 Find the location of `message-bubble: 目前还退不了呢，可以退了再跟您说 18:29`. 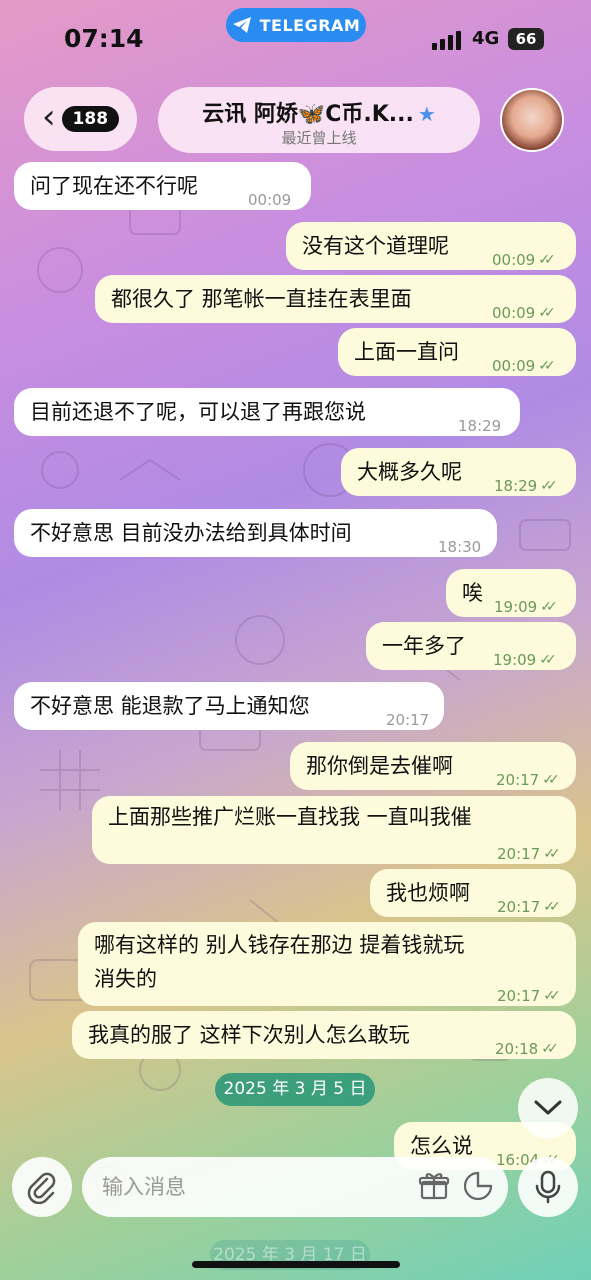

message-bubble: 目前还退不了呢，可以退了再跟您说 18:29 is located at coordinates (267, 412).